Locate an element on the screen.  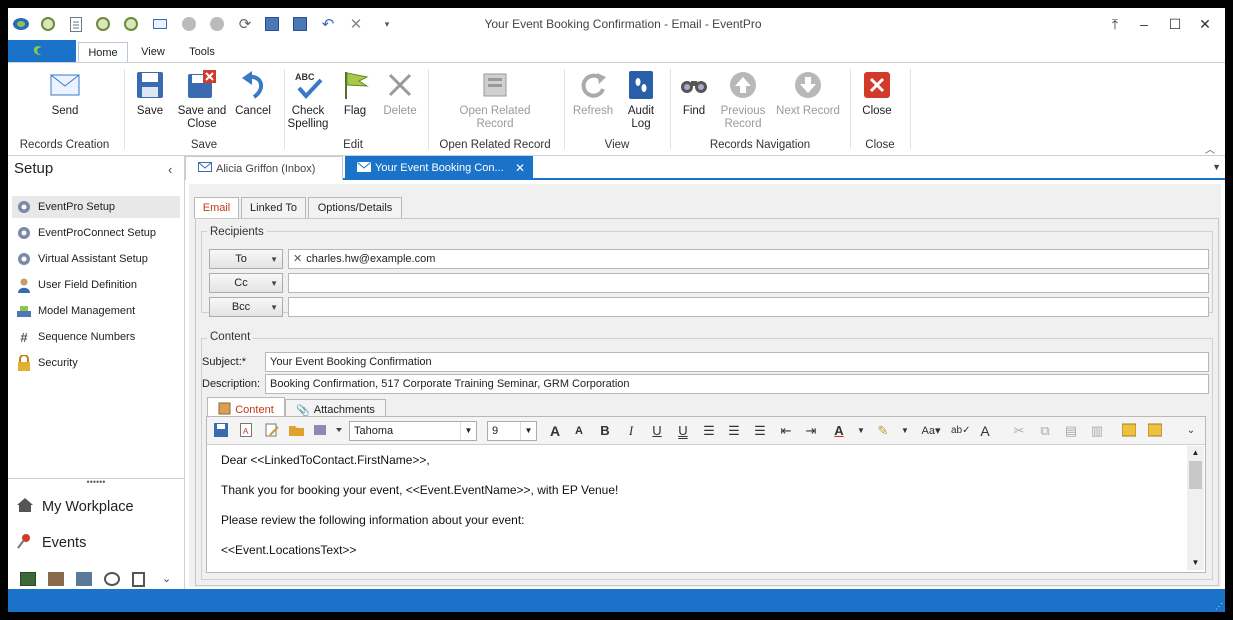
shrink-font-icon: A is located at coordinates (579, 431).